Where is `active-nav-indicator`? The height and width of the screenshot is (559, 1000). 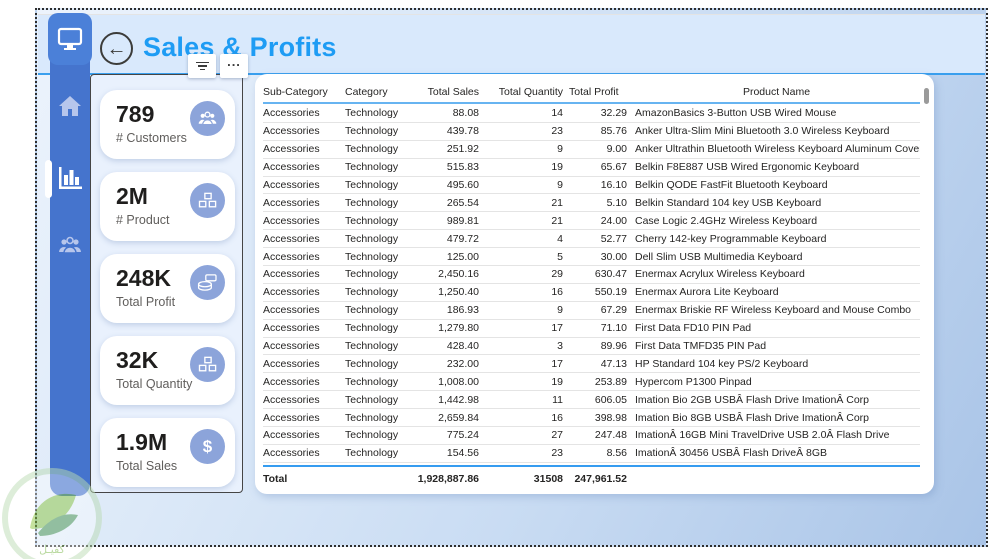
active-nav-indicator is located at coordinates (48, 179).